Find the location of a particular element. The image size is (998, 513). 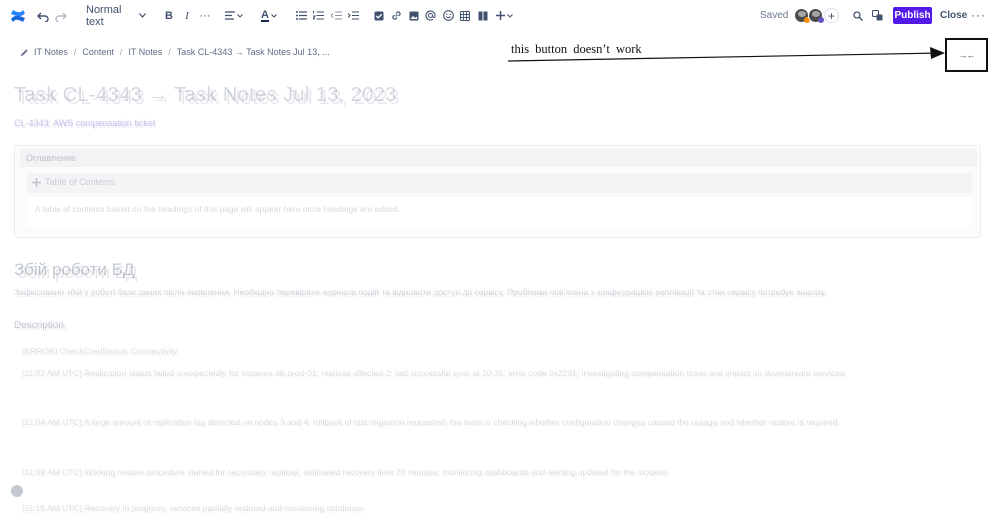

image-icon is located at coordinates (414, 15).